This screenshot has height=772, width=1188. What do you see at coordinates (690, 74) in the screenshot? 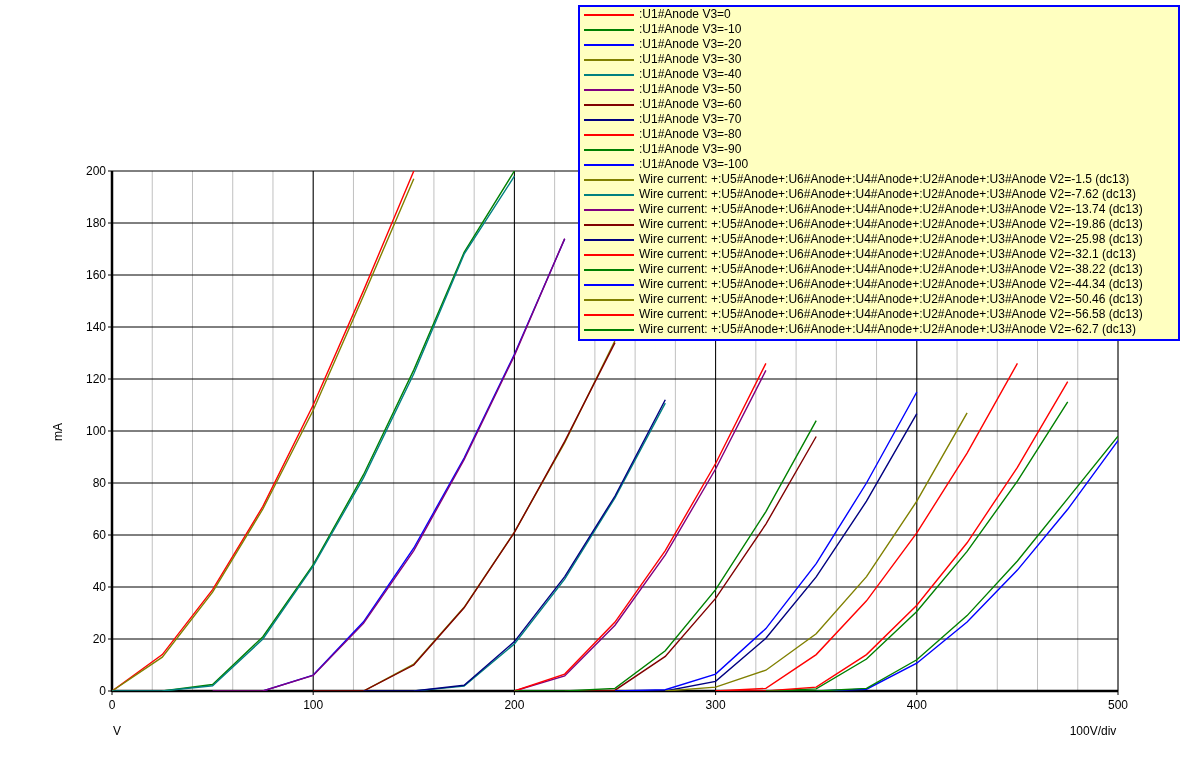
I see `legend-label: :U1#Anode V3=-40` at bounding box center [690, 74].